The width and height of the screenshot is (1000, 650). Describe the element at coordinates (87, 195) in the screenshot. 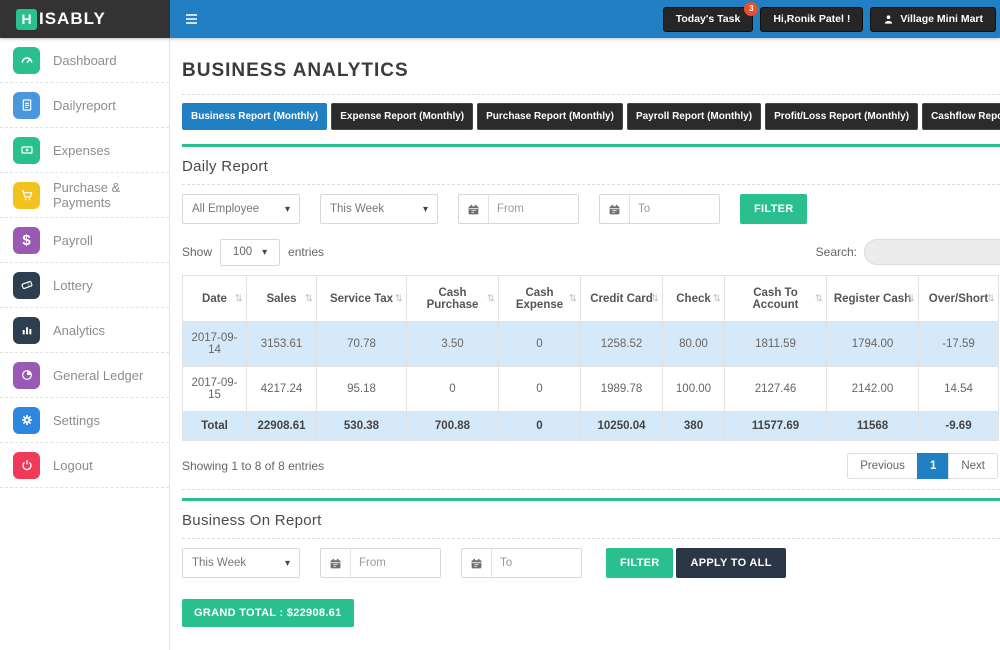

I see `sidebar-item-label: Purchase & Payments` at that location.